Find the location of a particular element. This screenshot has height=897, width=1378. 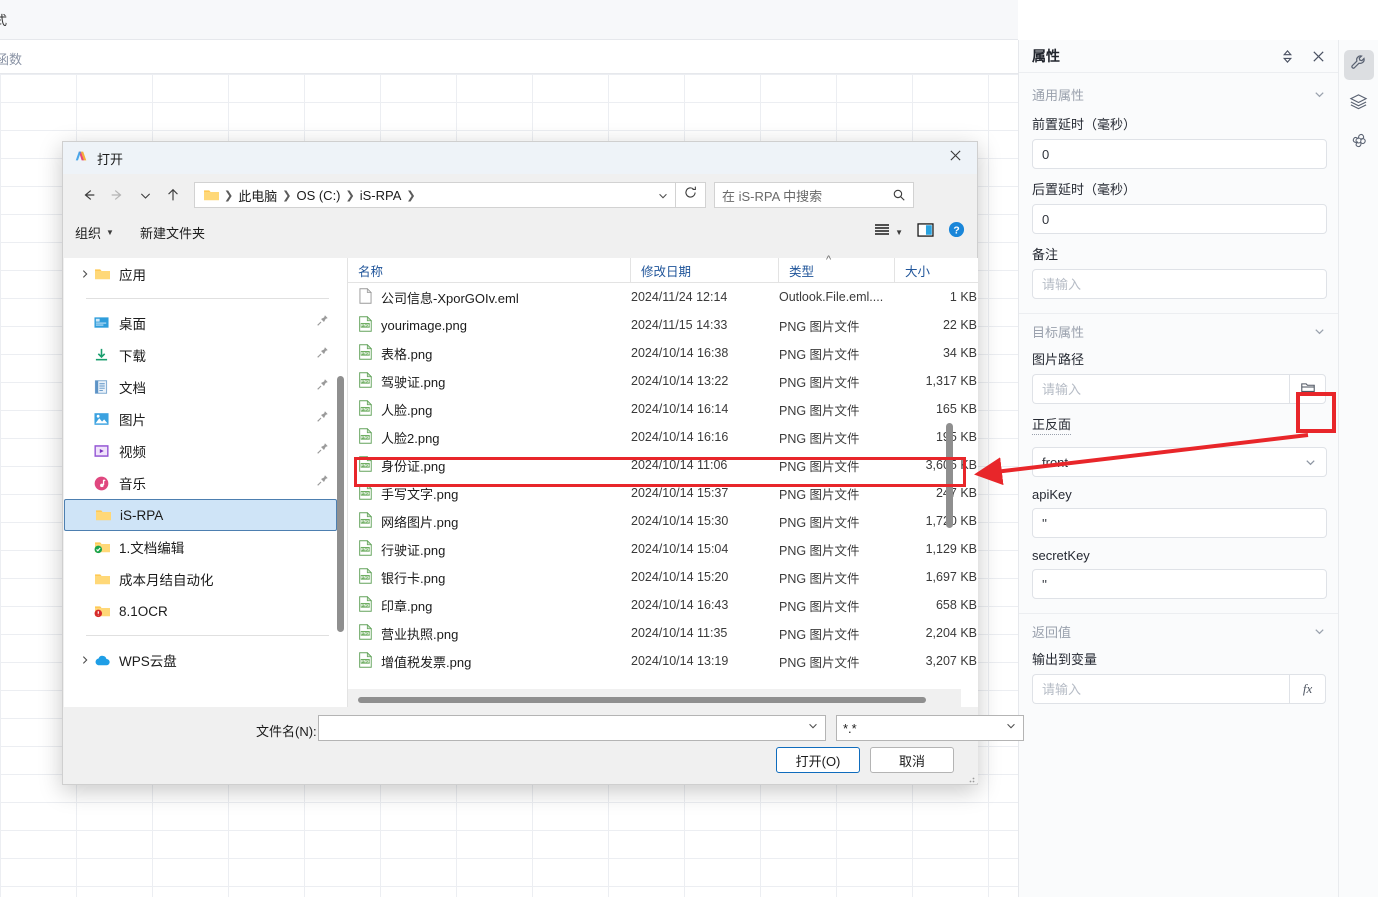

file-list-scrollbar-thumb is located at coordinates (949, 475).